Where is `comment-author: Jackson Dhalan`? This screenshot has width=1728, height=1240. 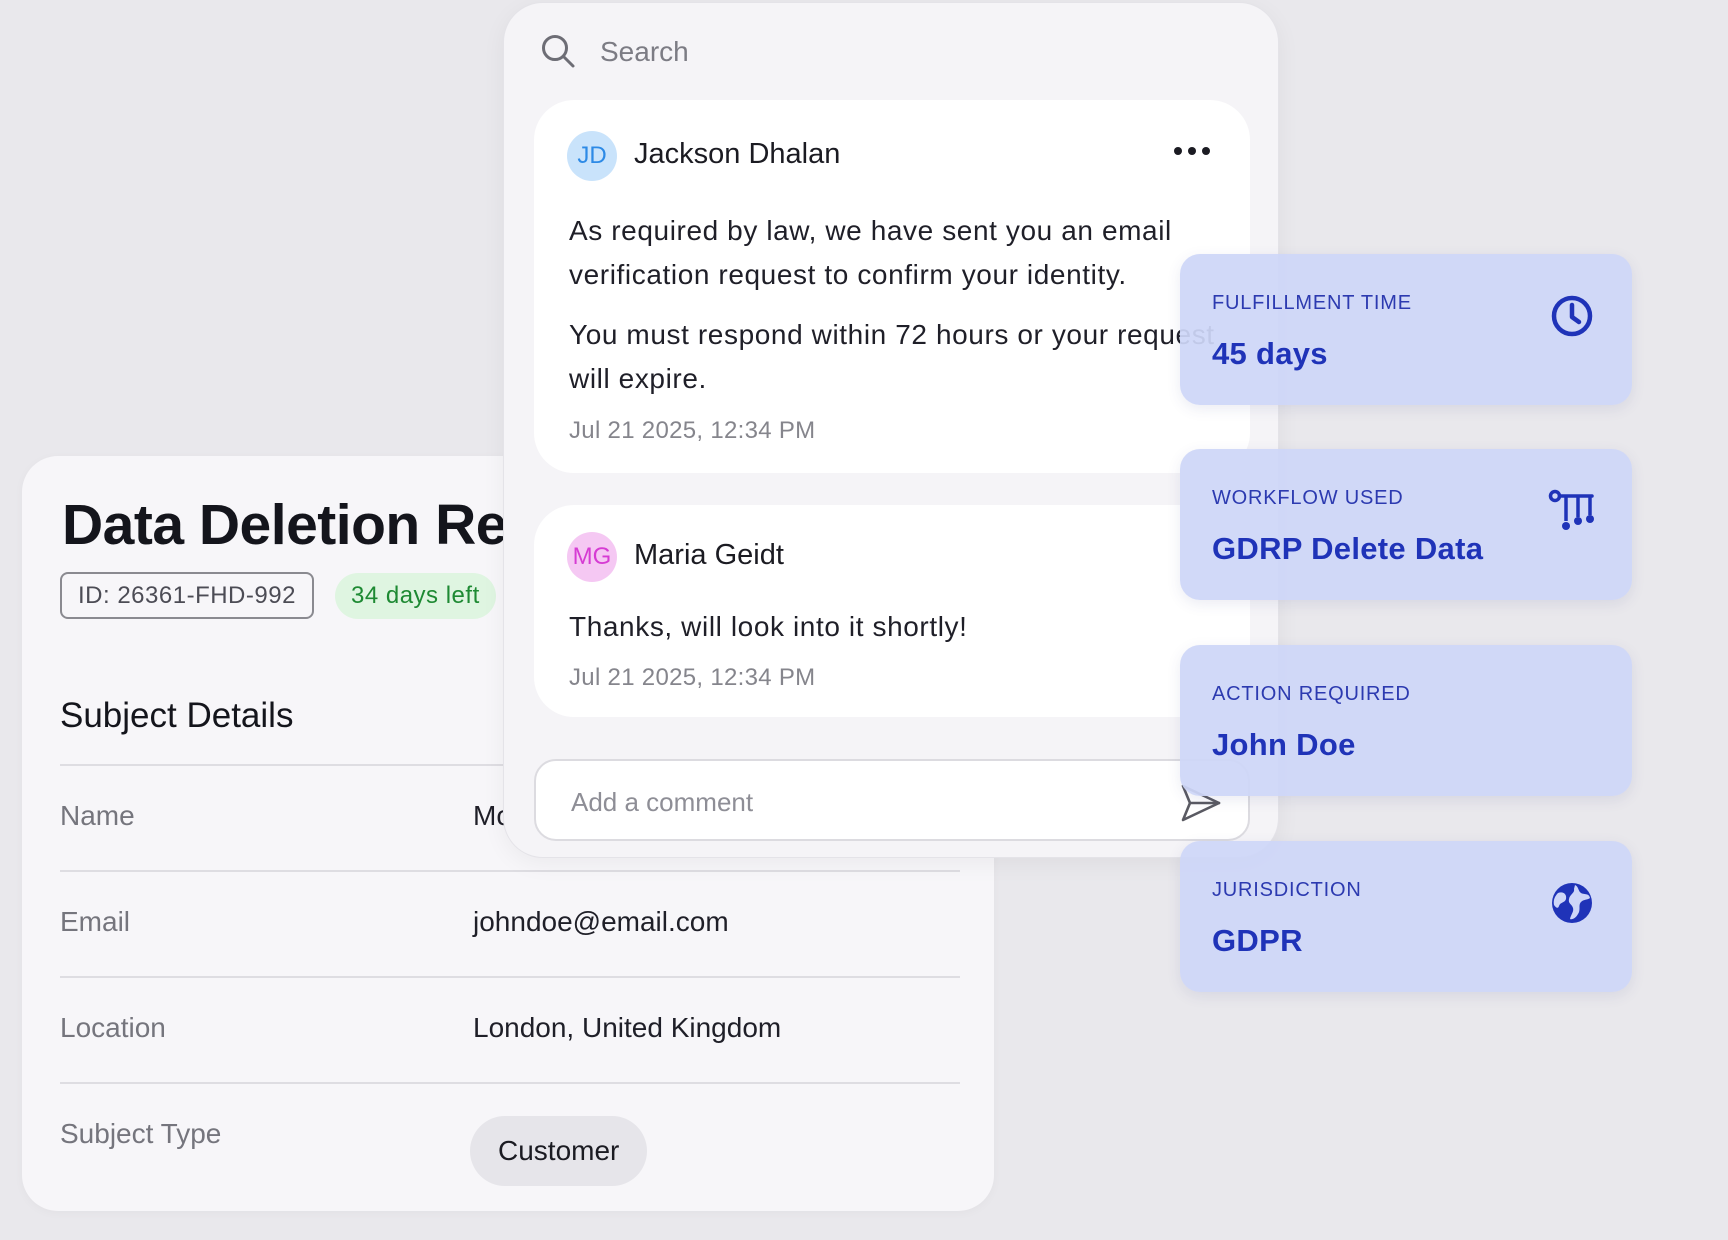
comment-author: Jackson Dhalan is located at coordinates (737, 154).